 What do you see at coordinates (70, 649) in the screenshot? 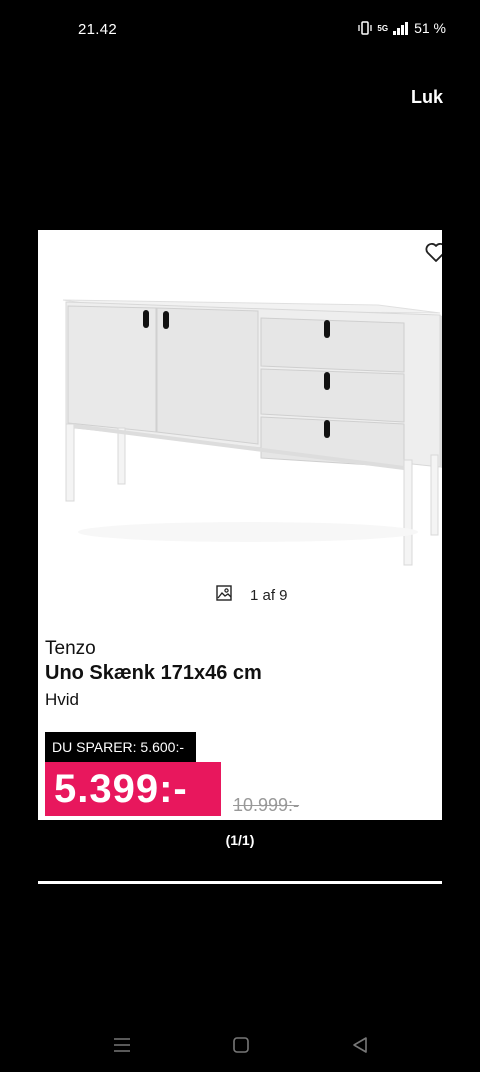
I see `product-brand: Tenzo` at bounding box center [70, 649].